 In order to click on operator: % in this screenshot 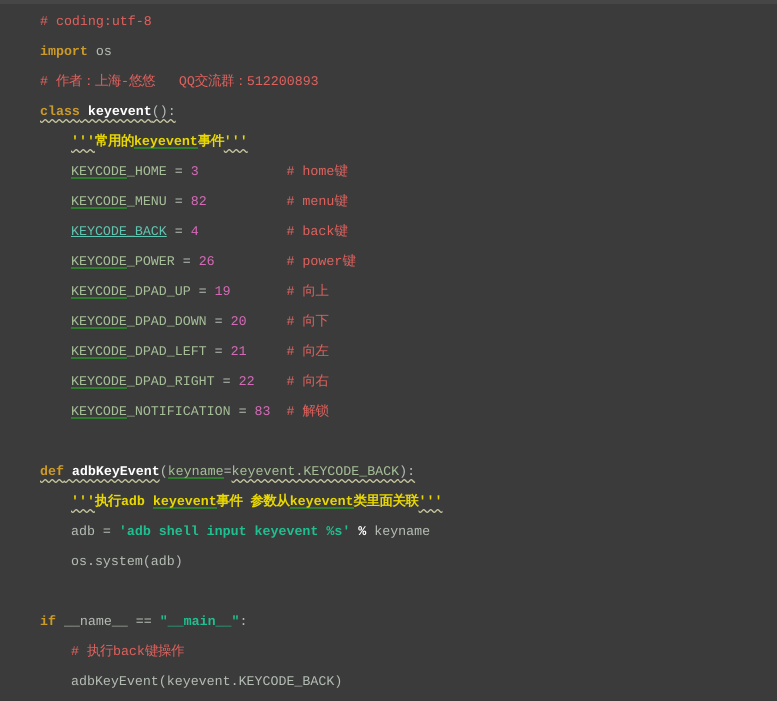, I will do `click(361, 531)`.